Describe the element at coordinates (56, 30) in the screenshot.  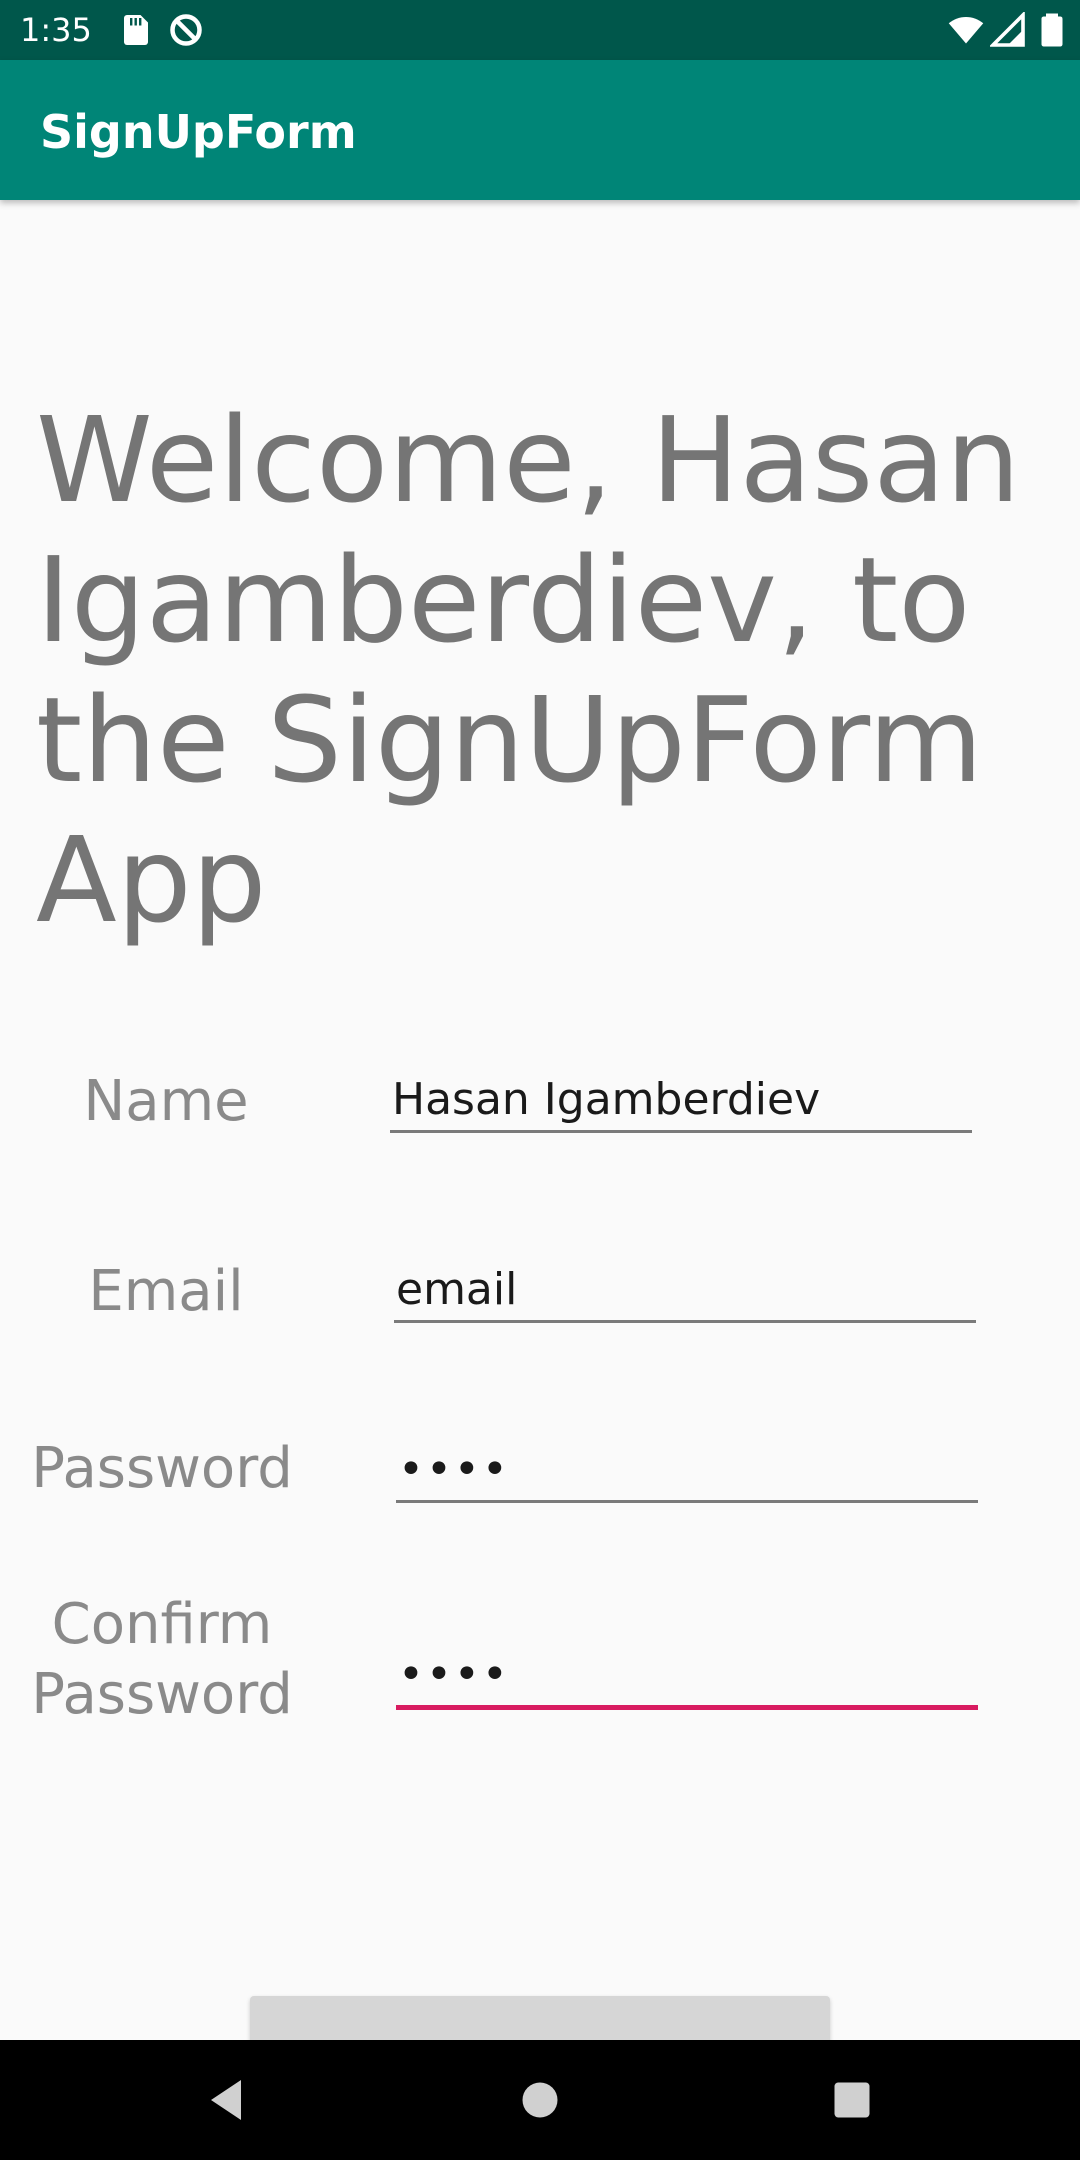
I see `status-time: 1:35` at that location.